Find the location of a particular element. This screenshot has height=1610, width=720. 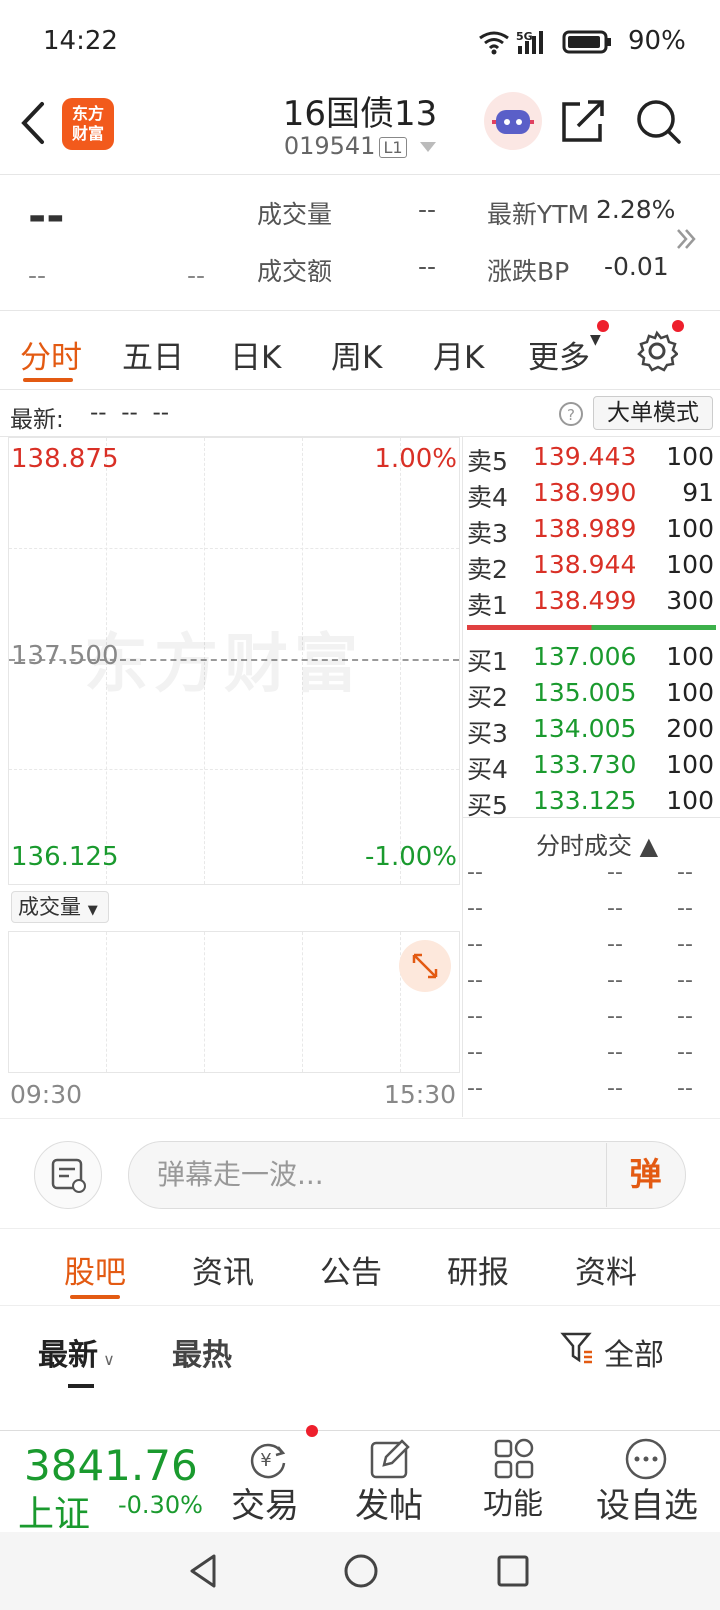

index-ticker: 3841.76 上证 -0.30% is located at coordinates (105, 1483).